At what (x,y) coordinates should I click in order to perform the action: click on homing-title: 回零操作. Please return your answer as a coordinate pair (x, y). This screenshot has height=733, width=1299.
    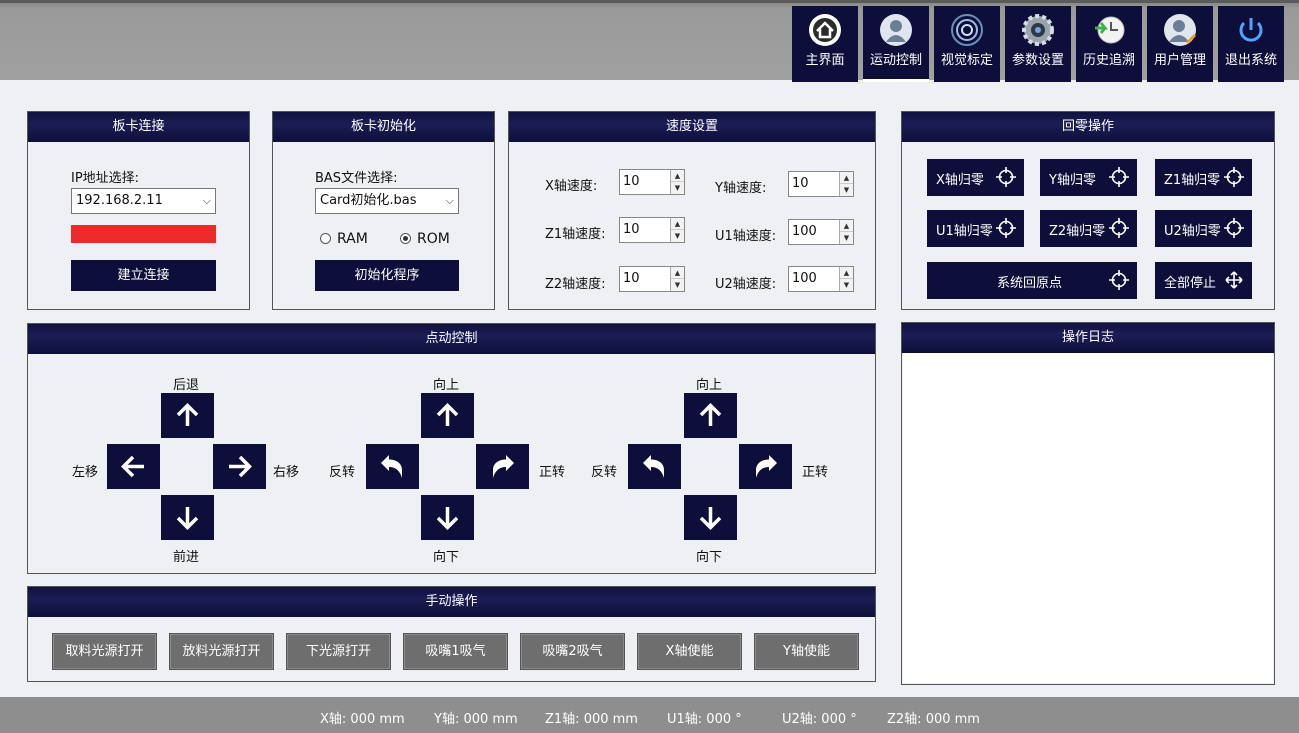
    Looking at the image, I should click on (1088, 127).